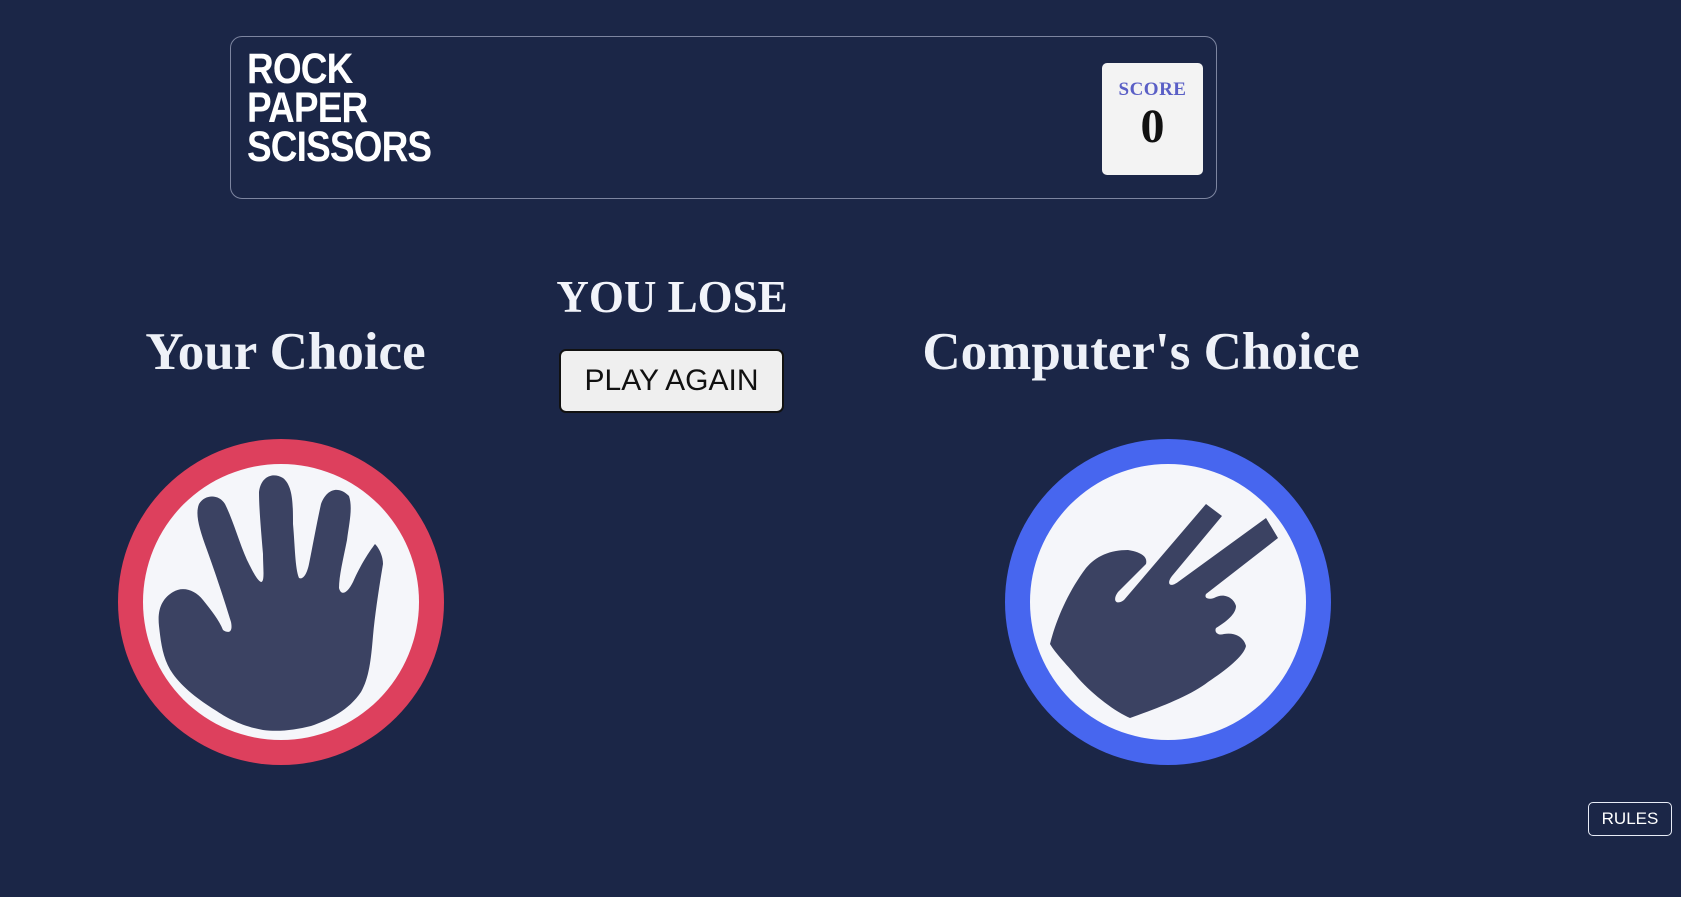 The image size is (1681, 897). I want to click on result-text: YOU LOSE, so click(672, 297).